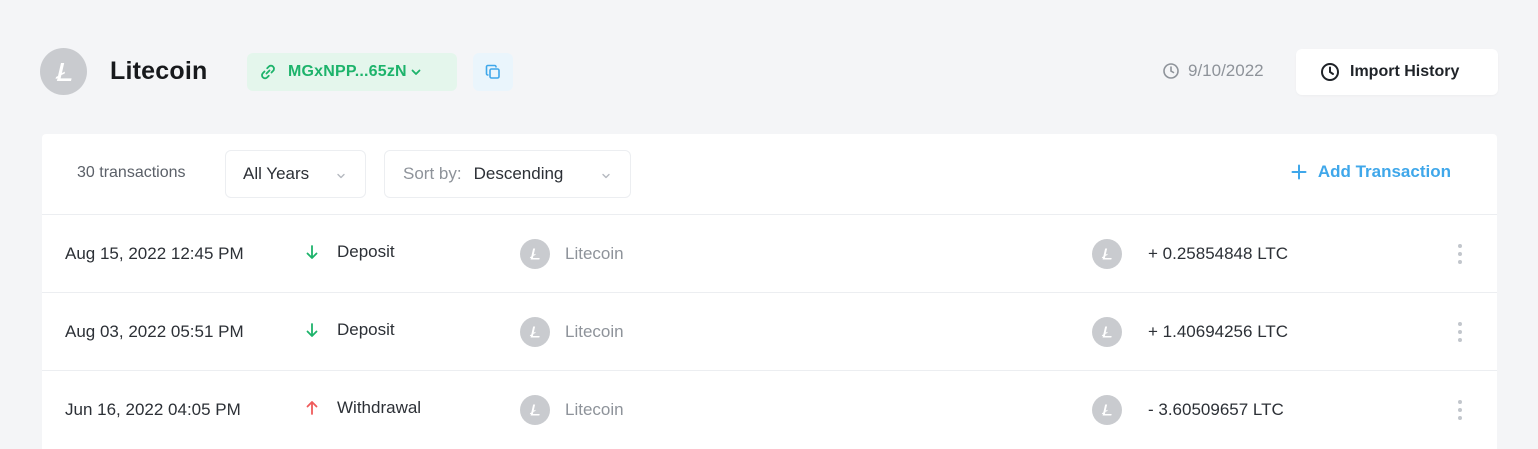 The height and width of the screenshot is (449, 1538). I want to click on sort-dropdown: Sort by: Descending, so click(507, 174).